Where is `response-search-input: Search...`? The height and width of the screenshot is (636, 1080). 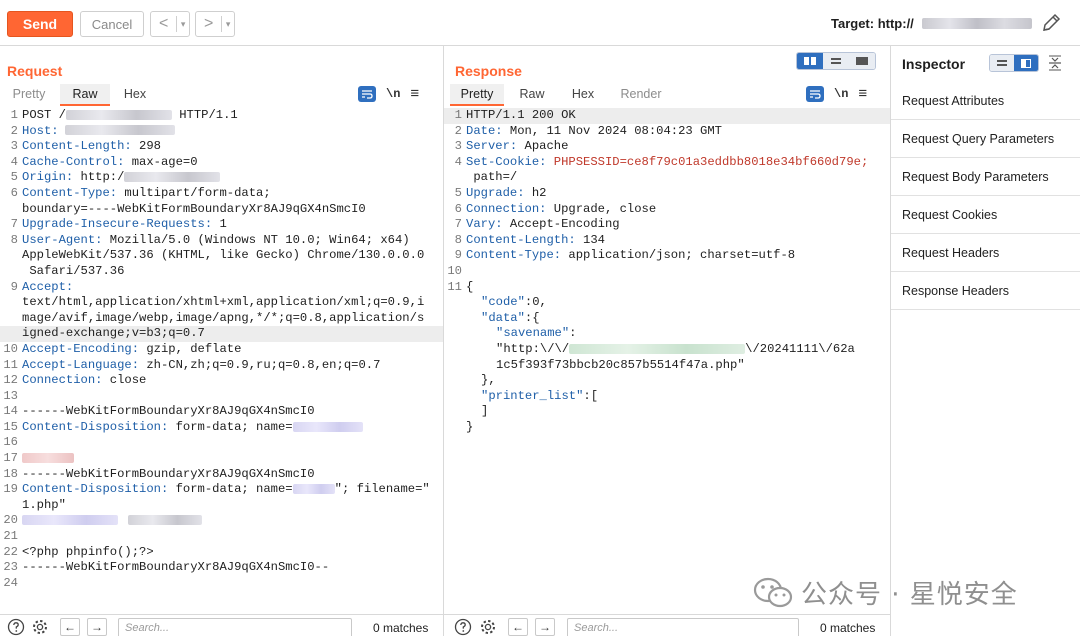
response-search-input: Search... is located at coordinates (683, 627).